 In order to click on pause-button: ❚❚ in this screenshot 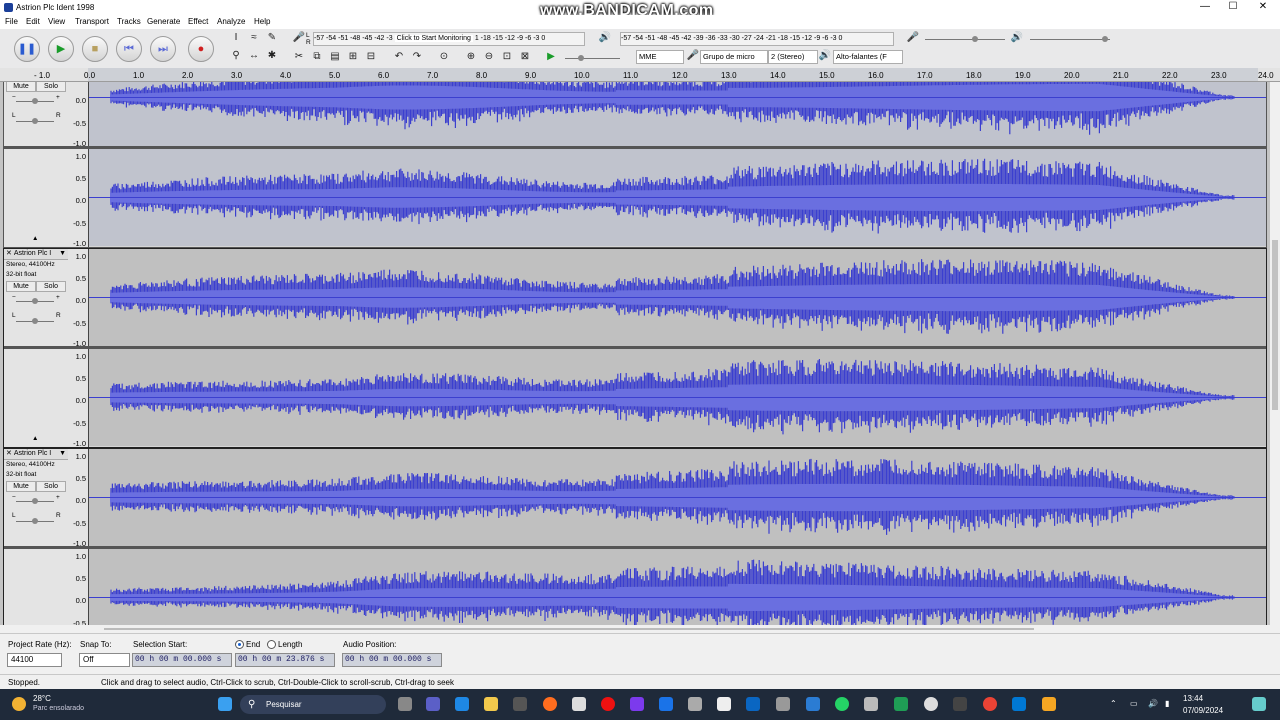, I will do `click(27, 49)`.